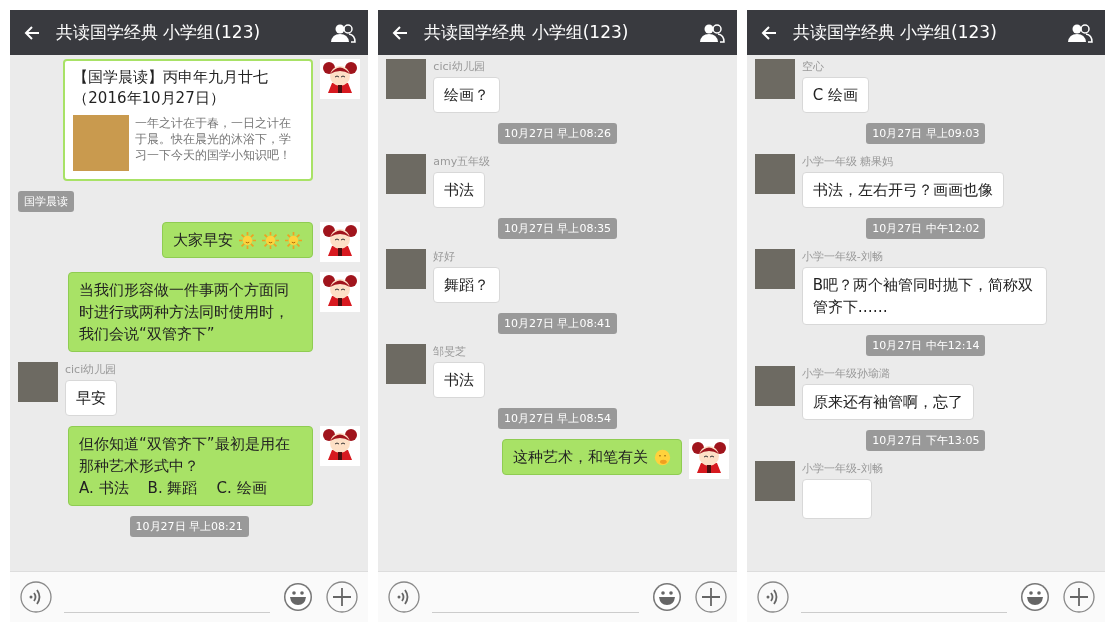 This screenshot has width=1115, height=632. What do you see at coordinates (580, 457) in the screenshot?
I see `message-text: 这种艺术，和笔有关` at bounding box center [580, 457].